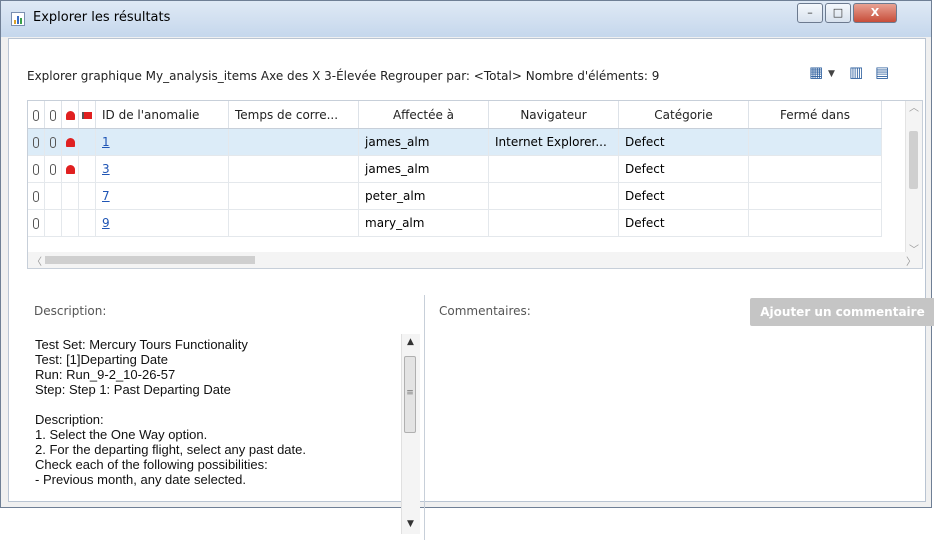 The height and width of the screenshot is (540, 934). What do you see at coordinates (816, 72) in the screenshot?
I see `export-to-excel-icon: ▦` at bounding box center [816, 72].